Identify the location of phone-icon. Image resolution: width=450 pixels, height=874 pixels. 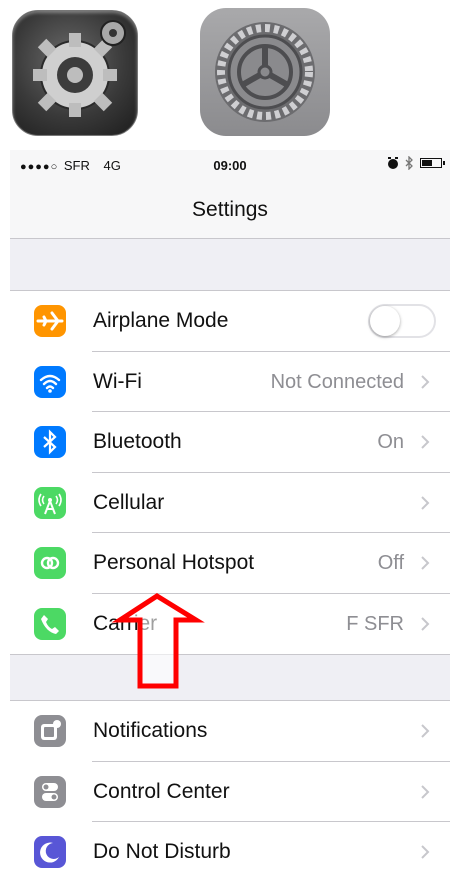
(50, 623).